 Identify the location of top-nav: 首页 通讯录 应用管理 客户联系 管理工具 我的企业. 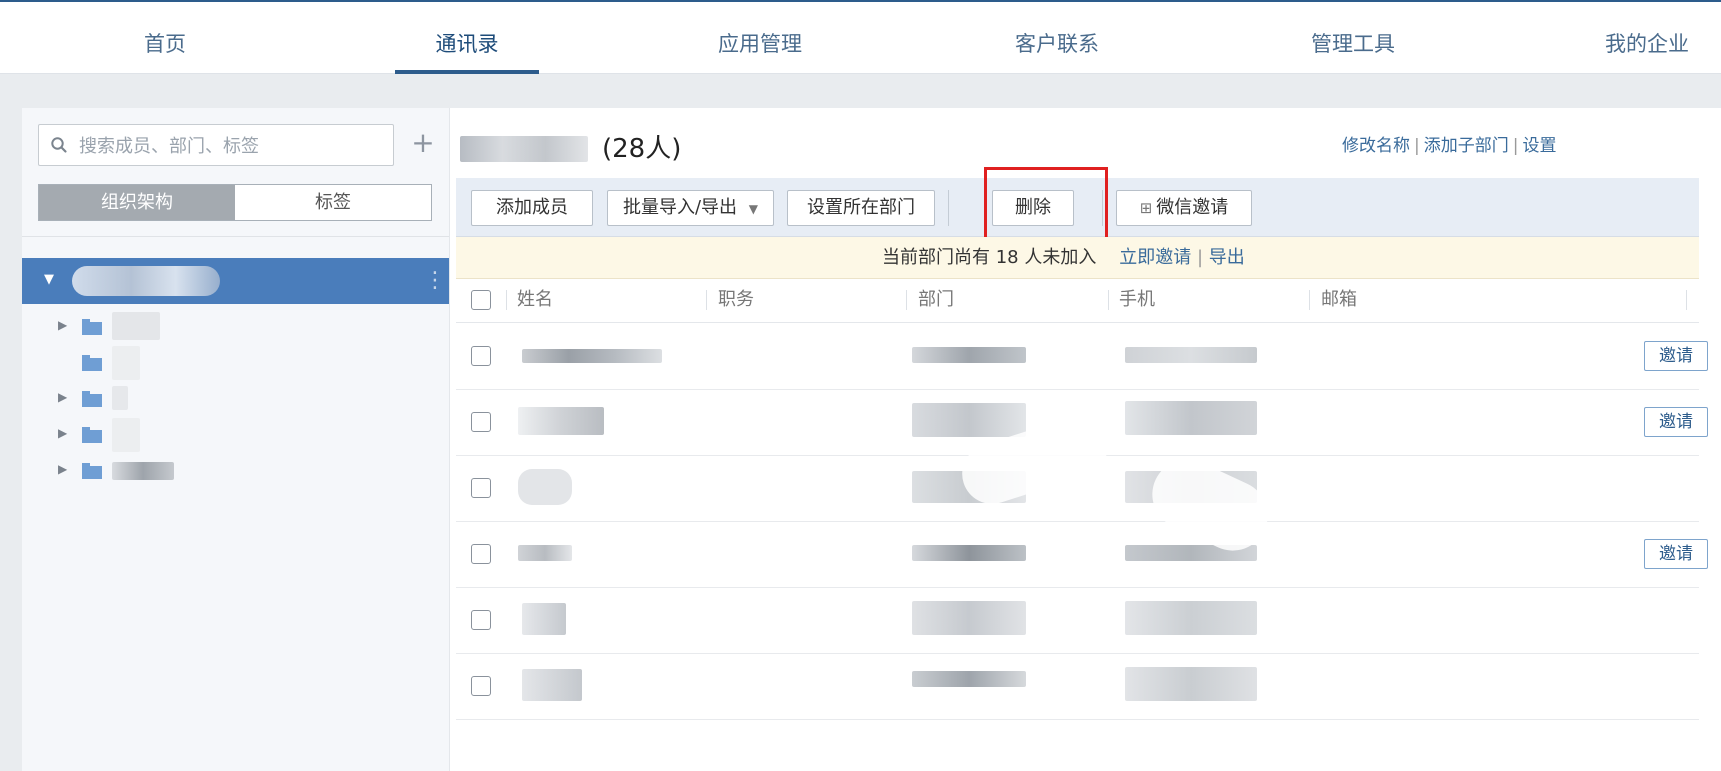
(860, 37).